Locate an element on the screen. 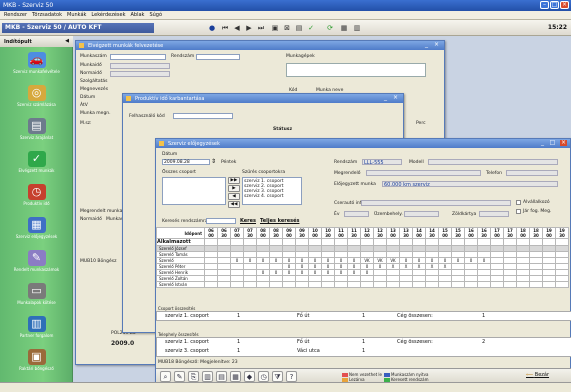 Image resolution: width=571 pixels, height=392 pixels. next-record-icon: ▶ is located at coordinates (249, 28).